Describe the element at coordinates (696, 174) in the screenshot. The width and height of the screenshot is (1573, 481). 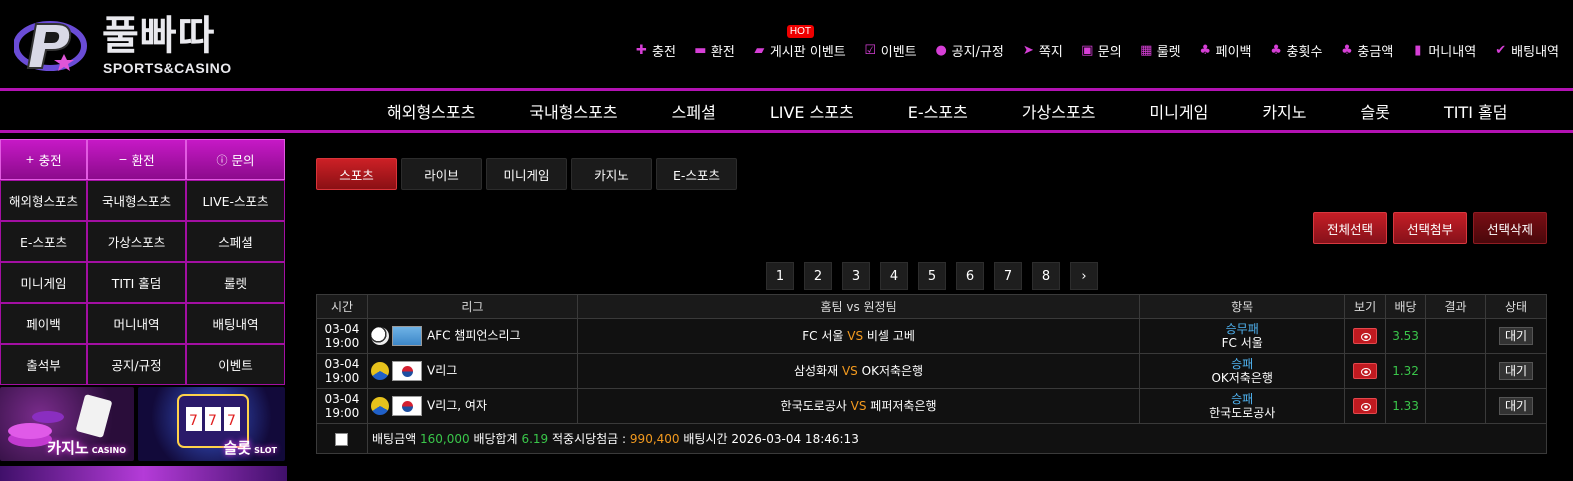
I see `tab-esports: E-스포츠` at that location.